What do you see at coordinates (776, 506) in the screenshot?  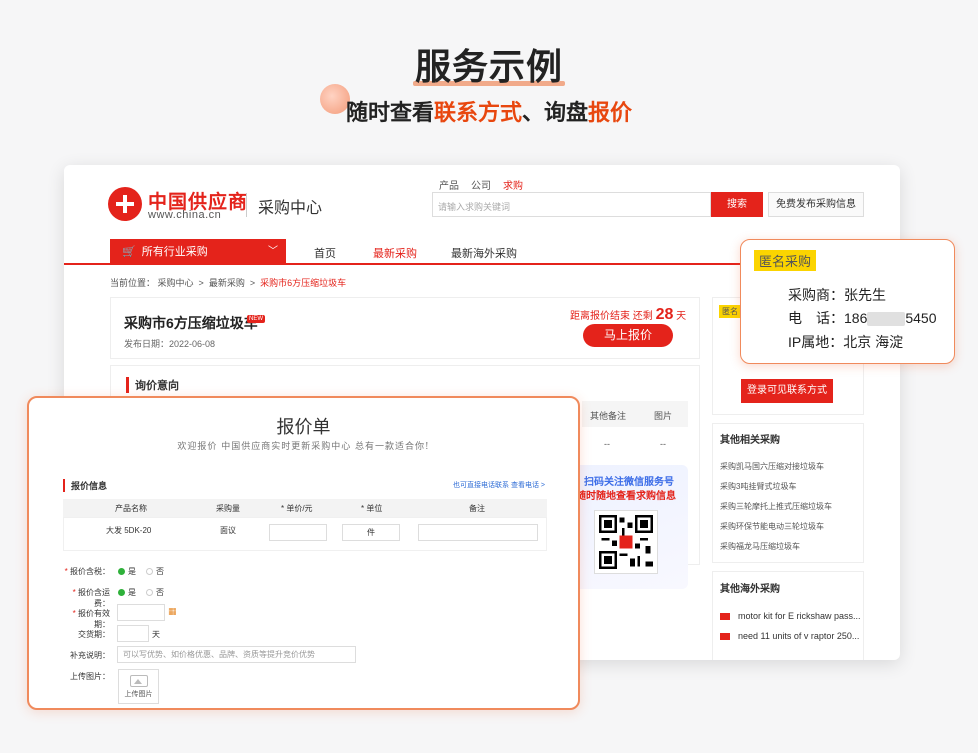 I see `related-item: 采购三轮摩托上推式压缩垃圾车` at bounding box center [776, 506].